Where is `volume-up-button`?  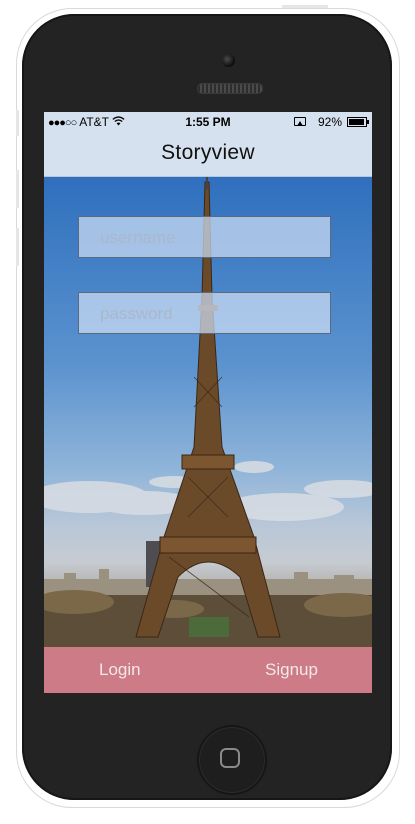
volume-up-button is located at coordinates (17, 189).